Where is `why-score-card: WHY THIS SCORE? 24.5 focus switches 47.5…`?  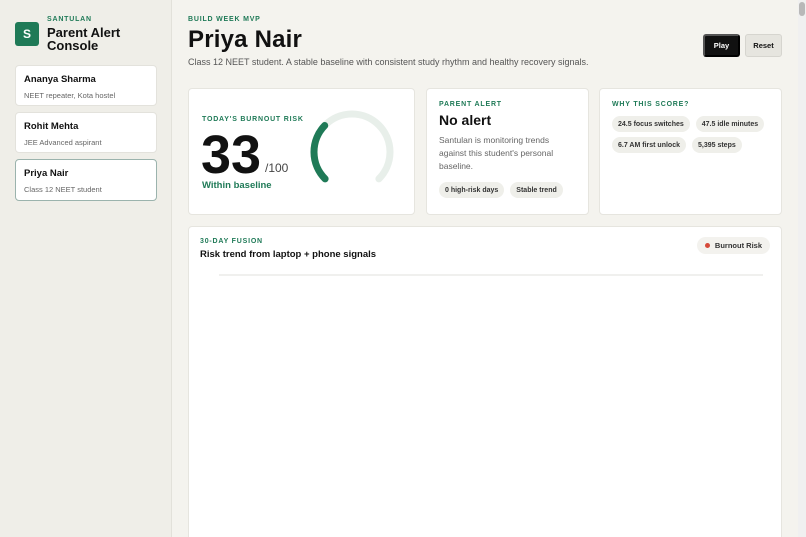
why-score-card: WHY THIS SCORE? 24.5 focus switches 47.5… is located at coordinates (690, 151).